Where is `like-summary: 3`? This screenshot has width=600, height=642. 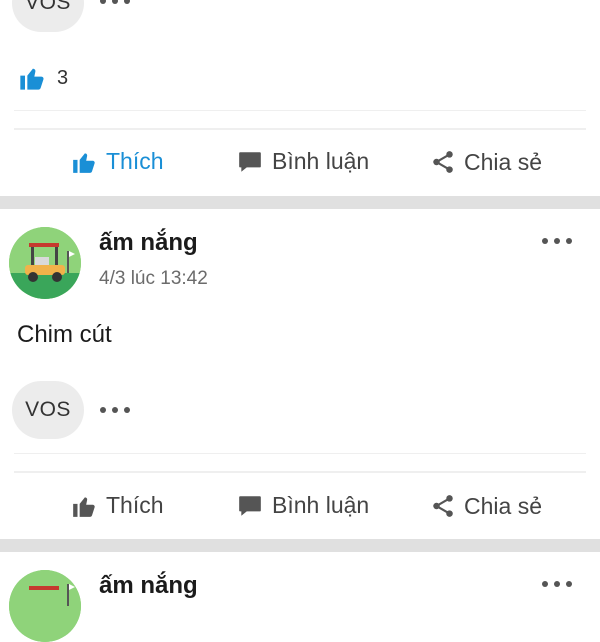 like-summary: 3 is located at coordinates (42, 78).